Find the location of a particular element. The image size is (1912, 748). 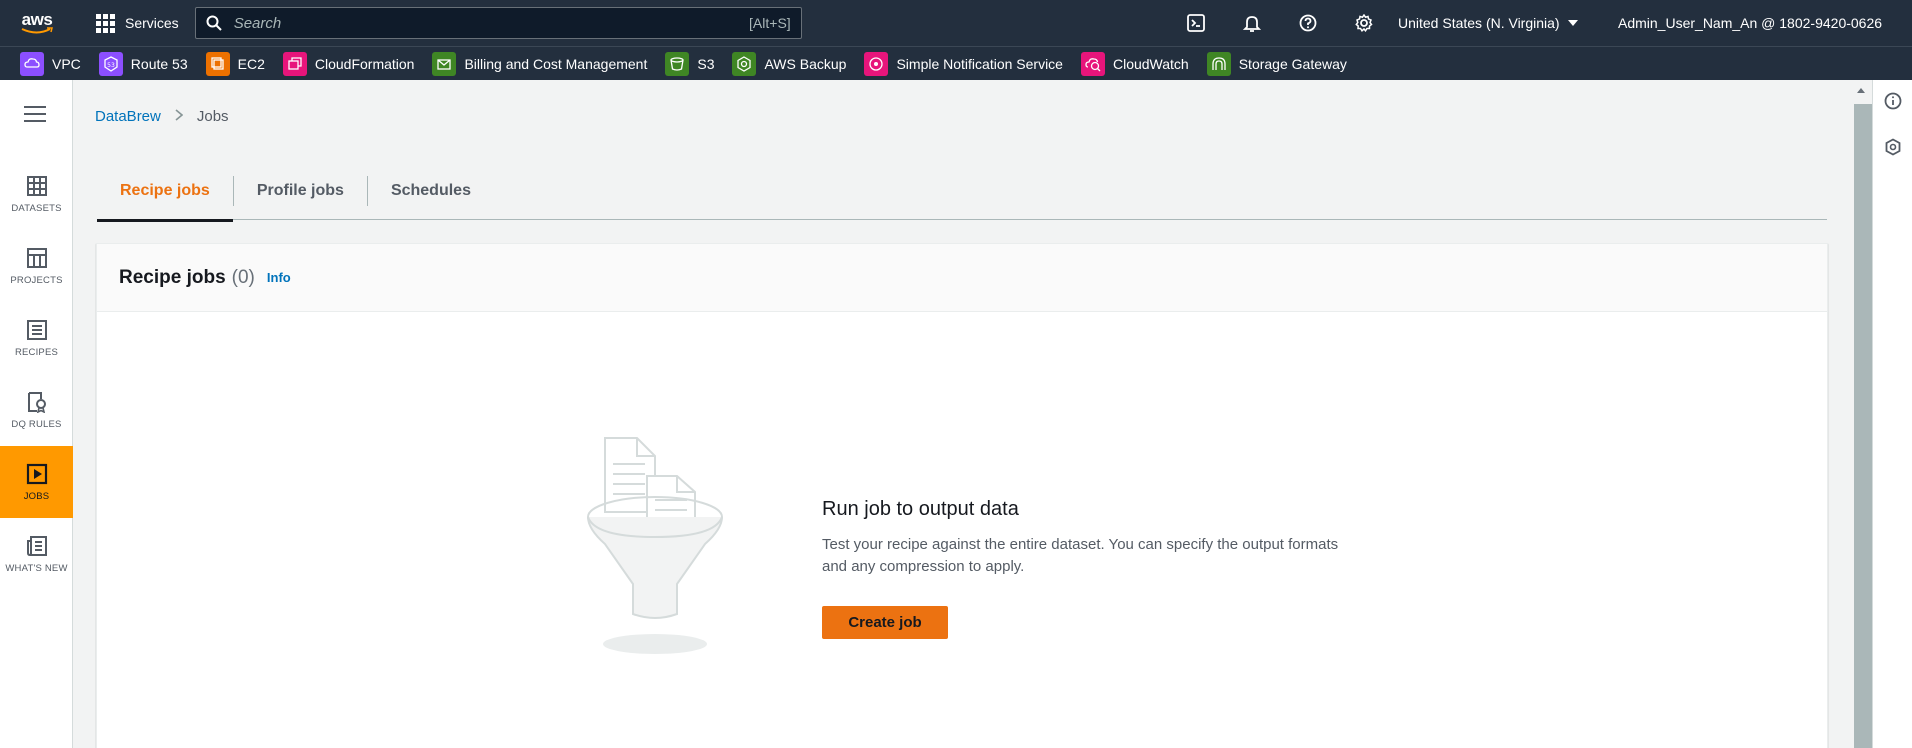

breadcrumb: DataBrew Jobs is located at coordinates (162, 116).